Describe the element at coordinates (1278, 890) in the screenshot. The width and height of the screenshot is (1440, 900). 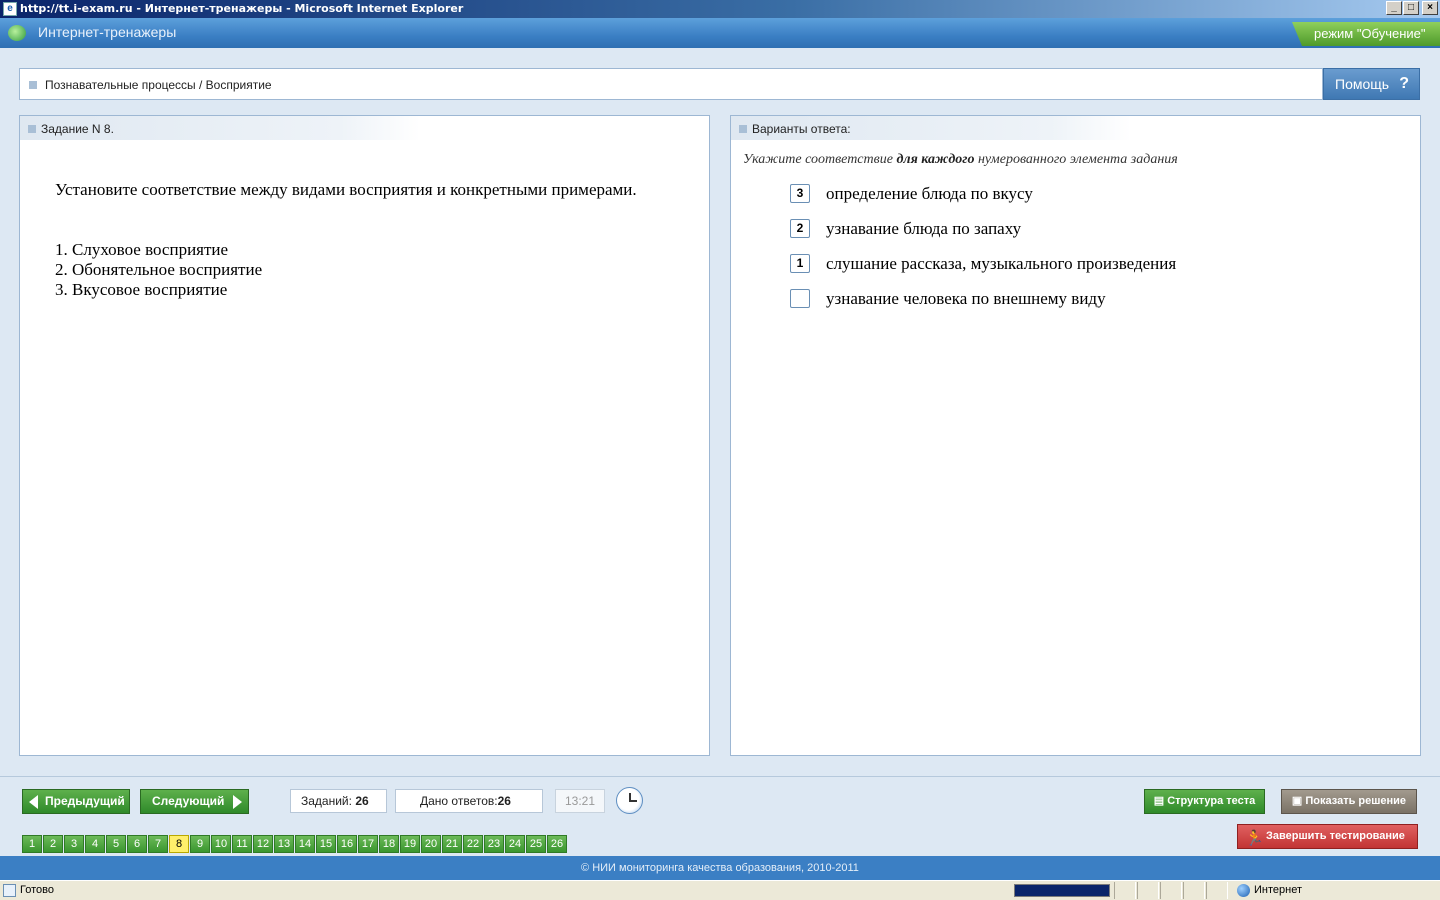
I see `security-zone: Интернет` at that location.